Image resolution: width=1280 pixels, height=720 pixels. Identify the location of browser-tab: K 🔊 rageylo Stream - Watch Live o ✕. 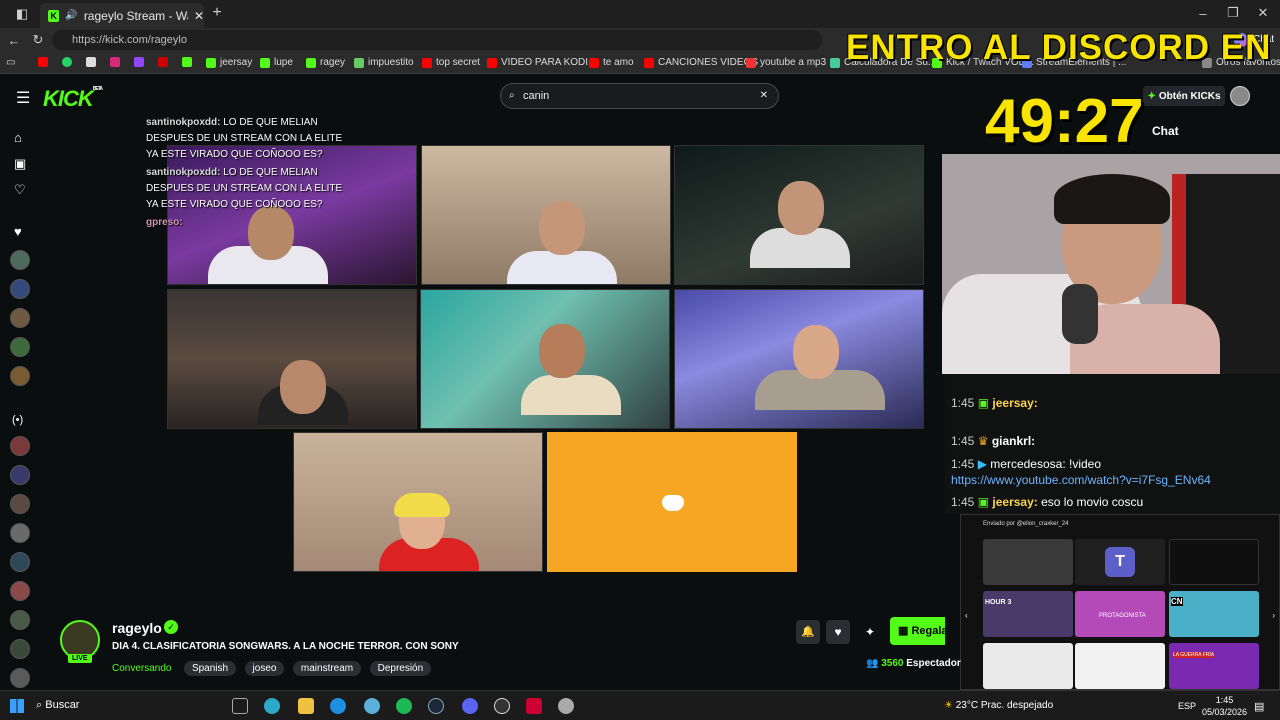
(122, 15).